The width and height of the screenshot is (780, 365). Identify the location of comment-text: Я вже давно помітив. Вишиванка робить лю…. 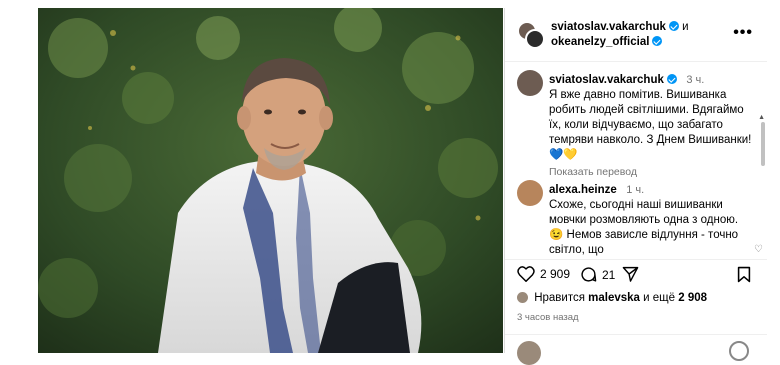
(650, 117).